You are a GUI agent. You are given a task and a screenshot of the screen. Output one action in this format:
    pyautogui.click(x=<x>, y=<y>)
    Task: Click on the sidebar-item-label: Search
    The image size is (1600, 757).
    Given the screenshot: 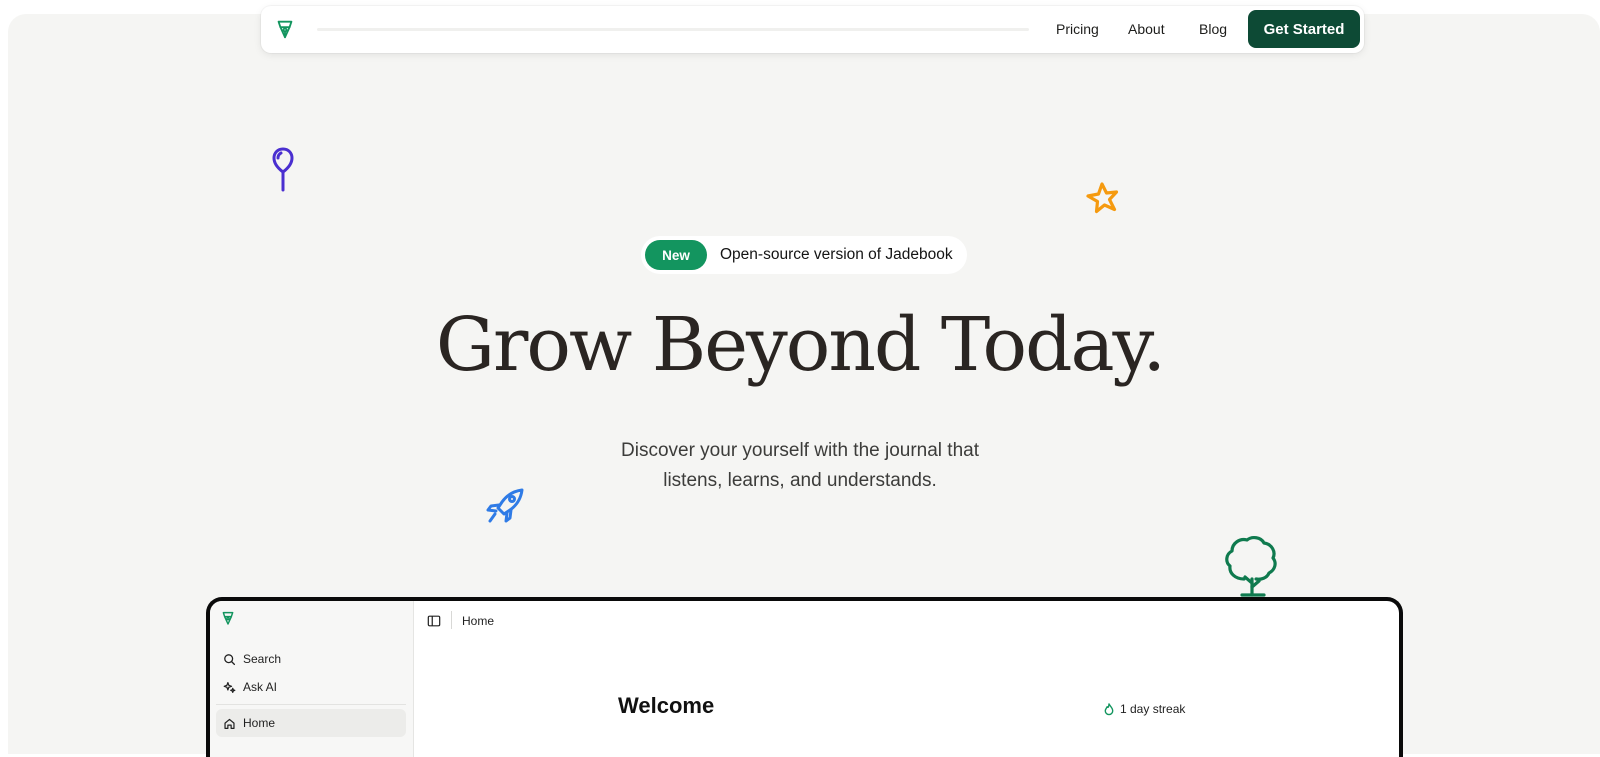 What is the action you would take?
    pyautogui.click(x=262, y=659)
    